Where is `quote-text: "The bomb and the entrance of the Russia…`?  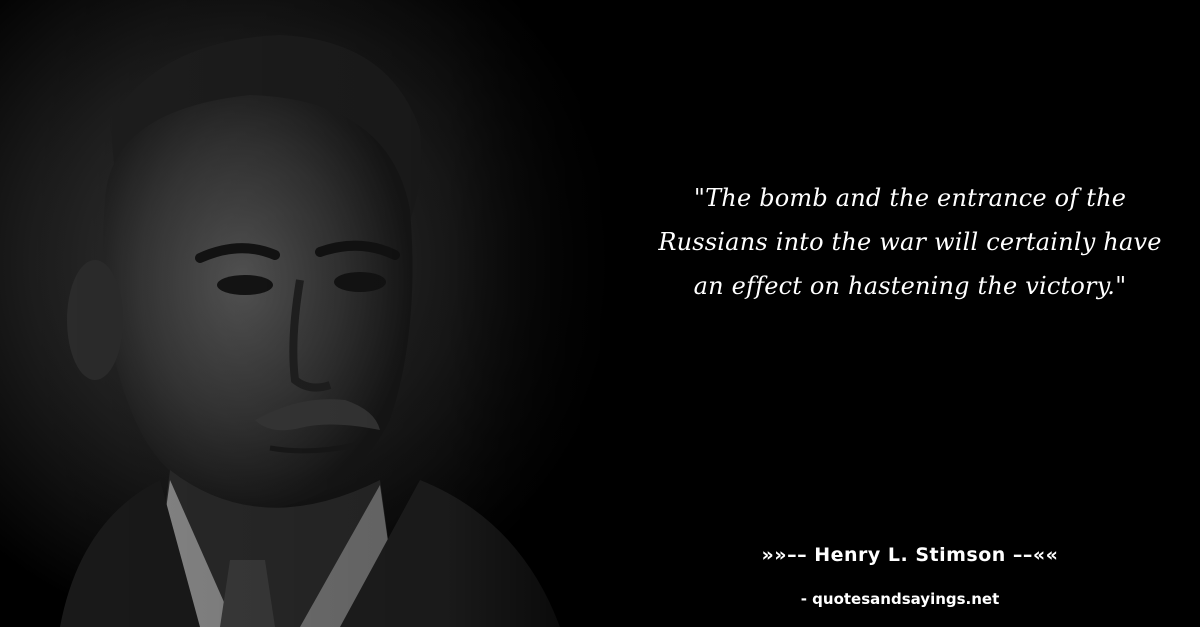 quote-text: "The bomb and the entrance of the Russia… is located at coordinates (910, 242).